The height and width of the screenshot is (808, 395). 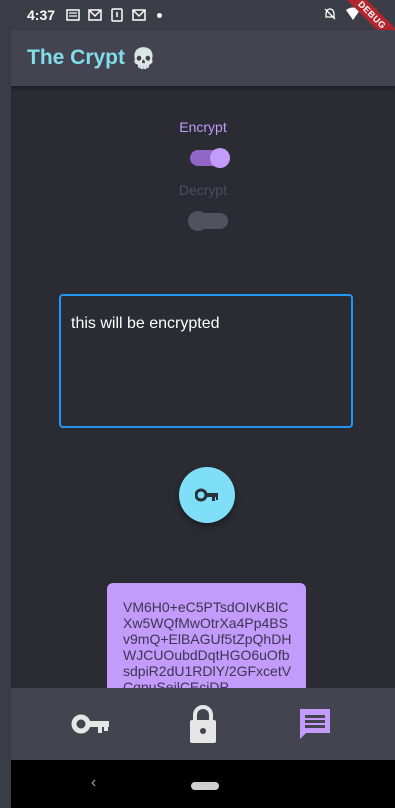 I want to click on message-input: this will be encrypted, so click(x=206, y=361).